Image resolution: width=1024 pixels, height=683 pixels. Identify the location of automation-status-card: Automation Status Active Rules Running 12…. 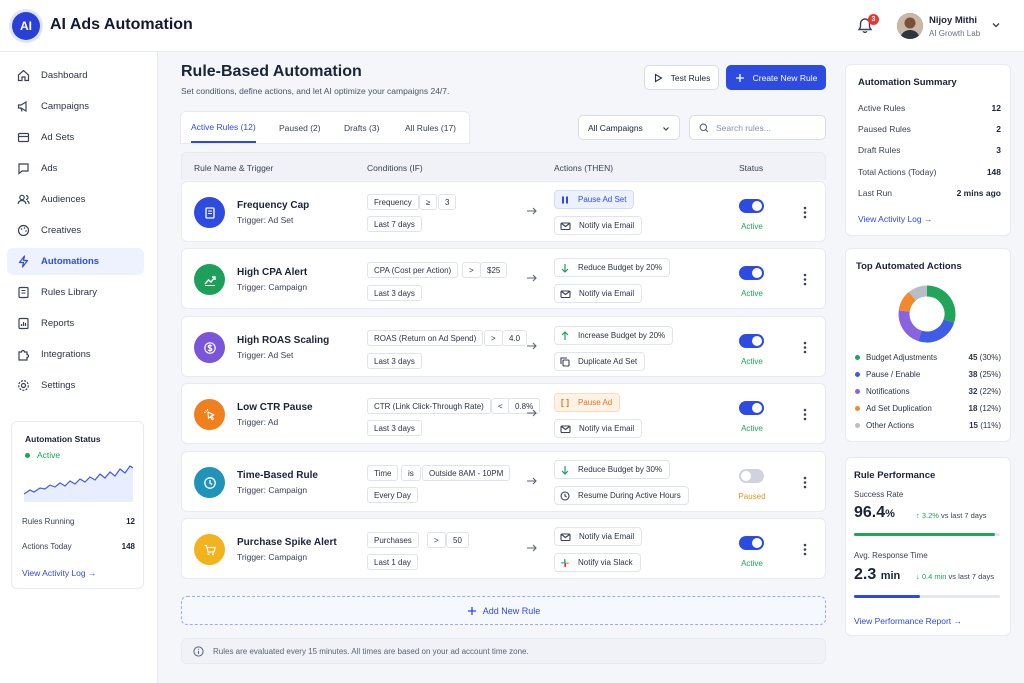
(77, 505).